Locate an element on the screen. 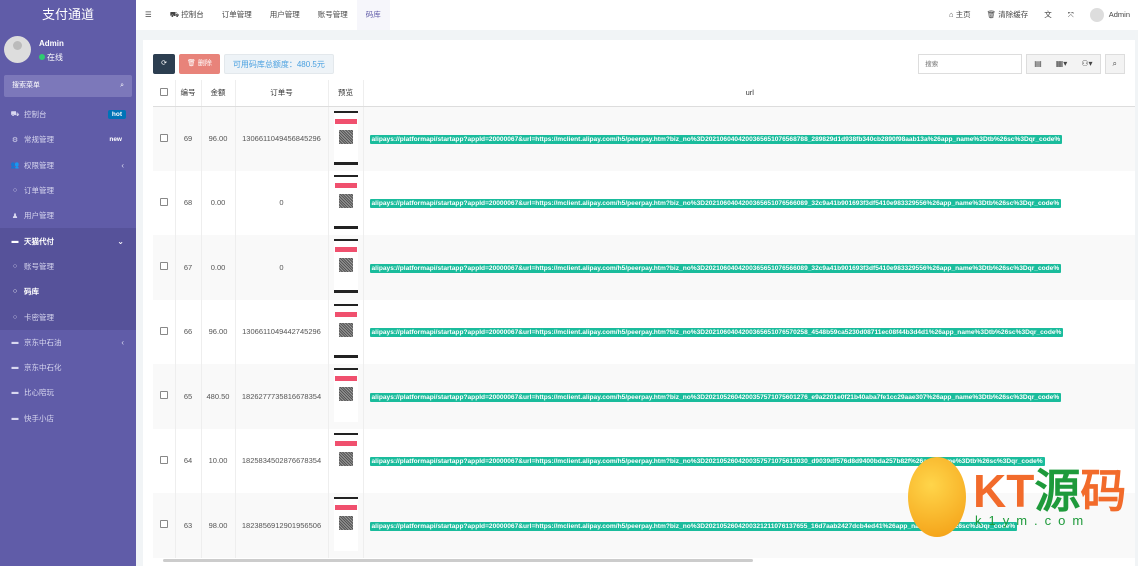  toggle-view-icon: ▤ is located at coordinates (1038, 64).